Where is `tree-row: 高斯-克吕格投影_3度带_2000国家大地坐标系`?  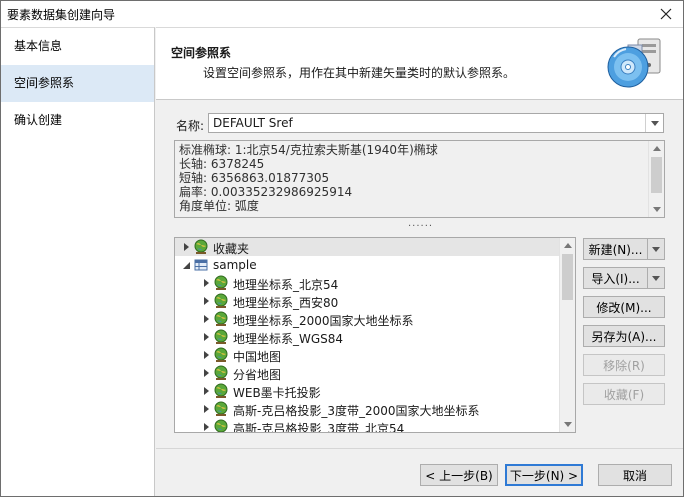 tree-row: 高斯-克吕格投影_3度带_2000国家大地坐标系 is located at coordinates (368, 409).